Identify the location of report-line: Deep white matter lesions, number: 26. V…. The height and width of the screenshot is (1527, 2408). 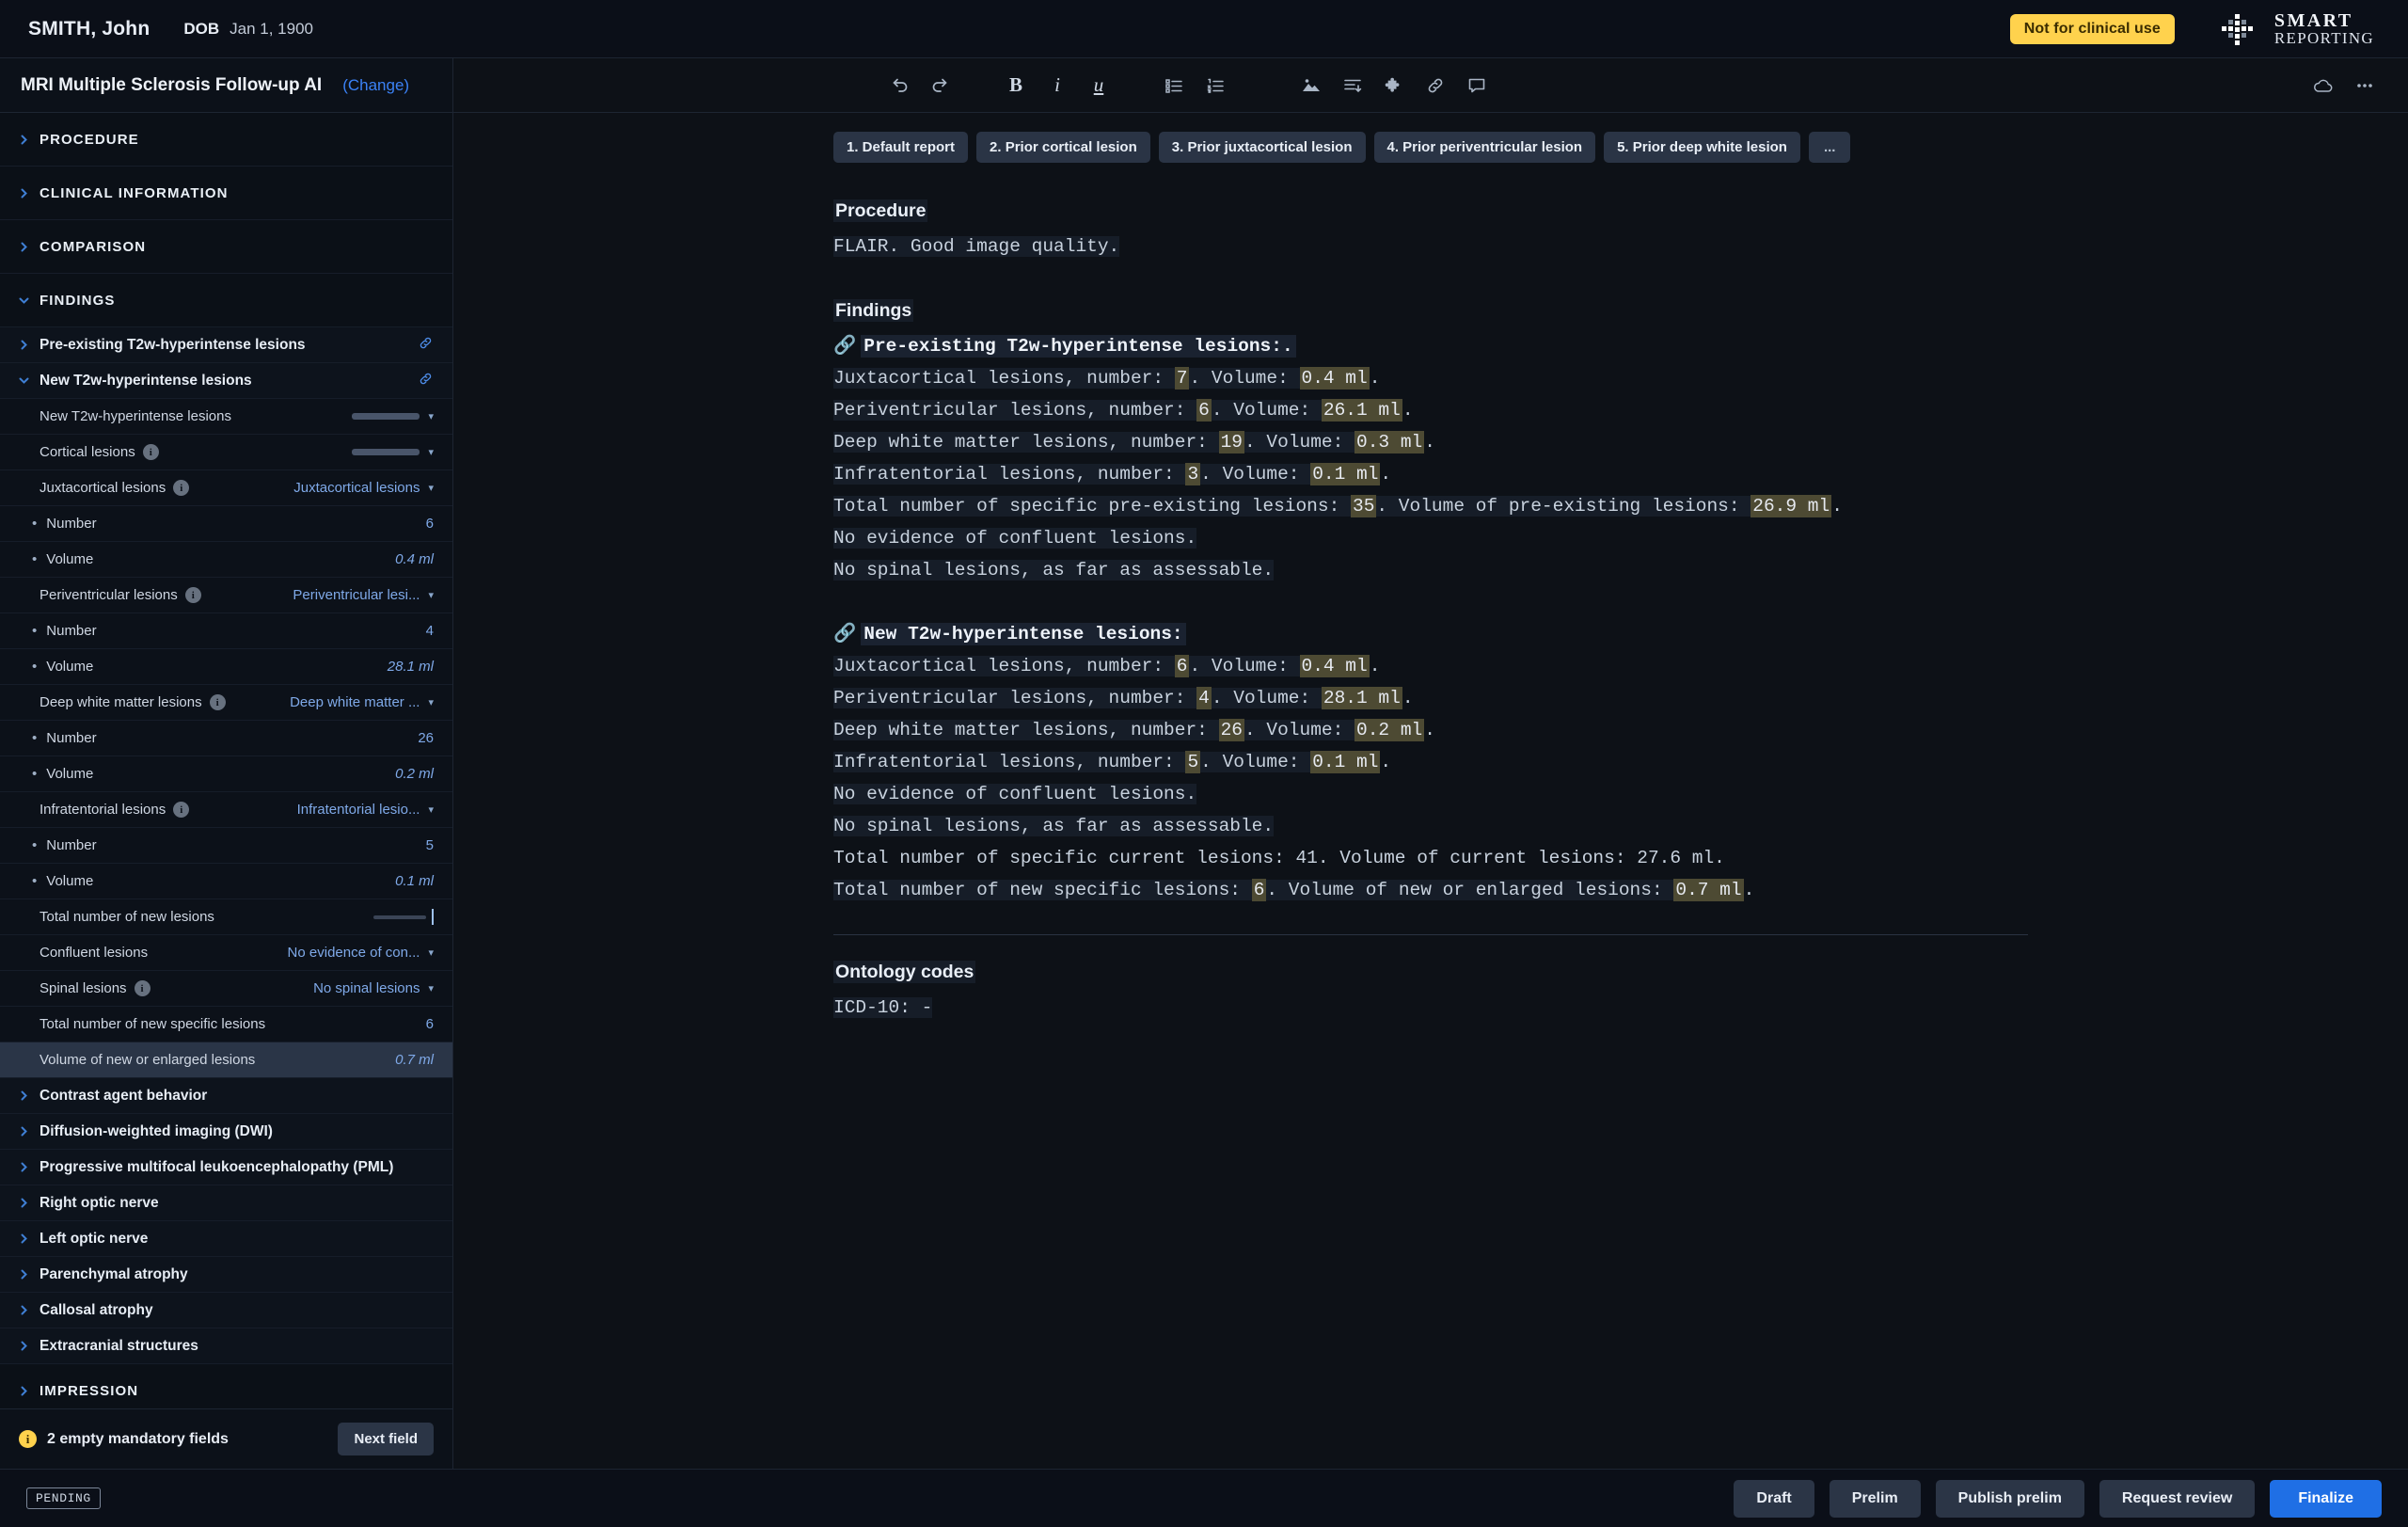
(1430, 730).